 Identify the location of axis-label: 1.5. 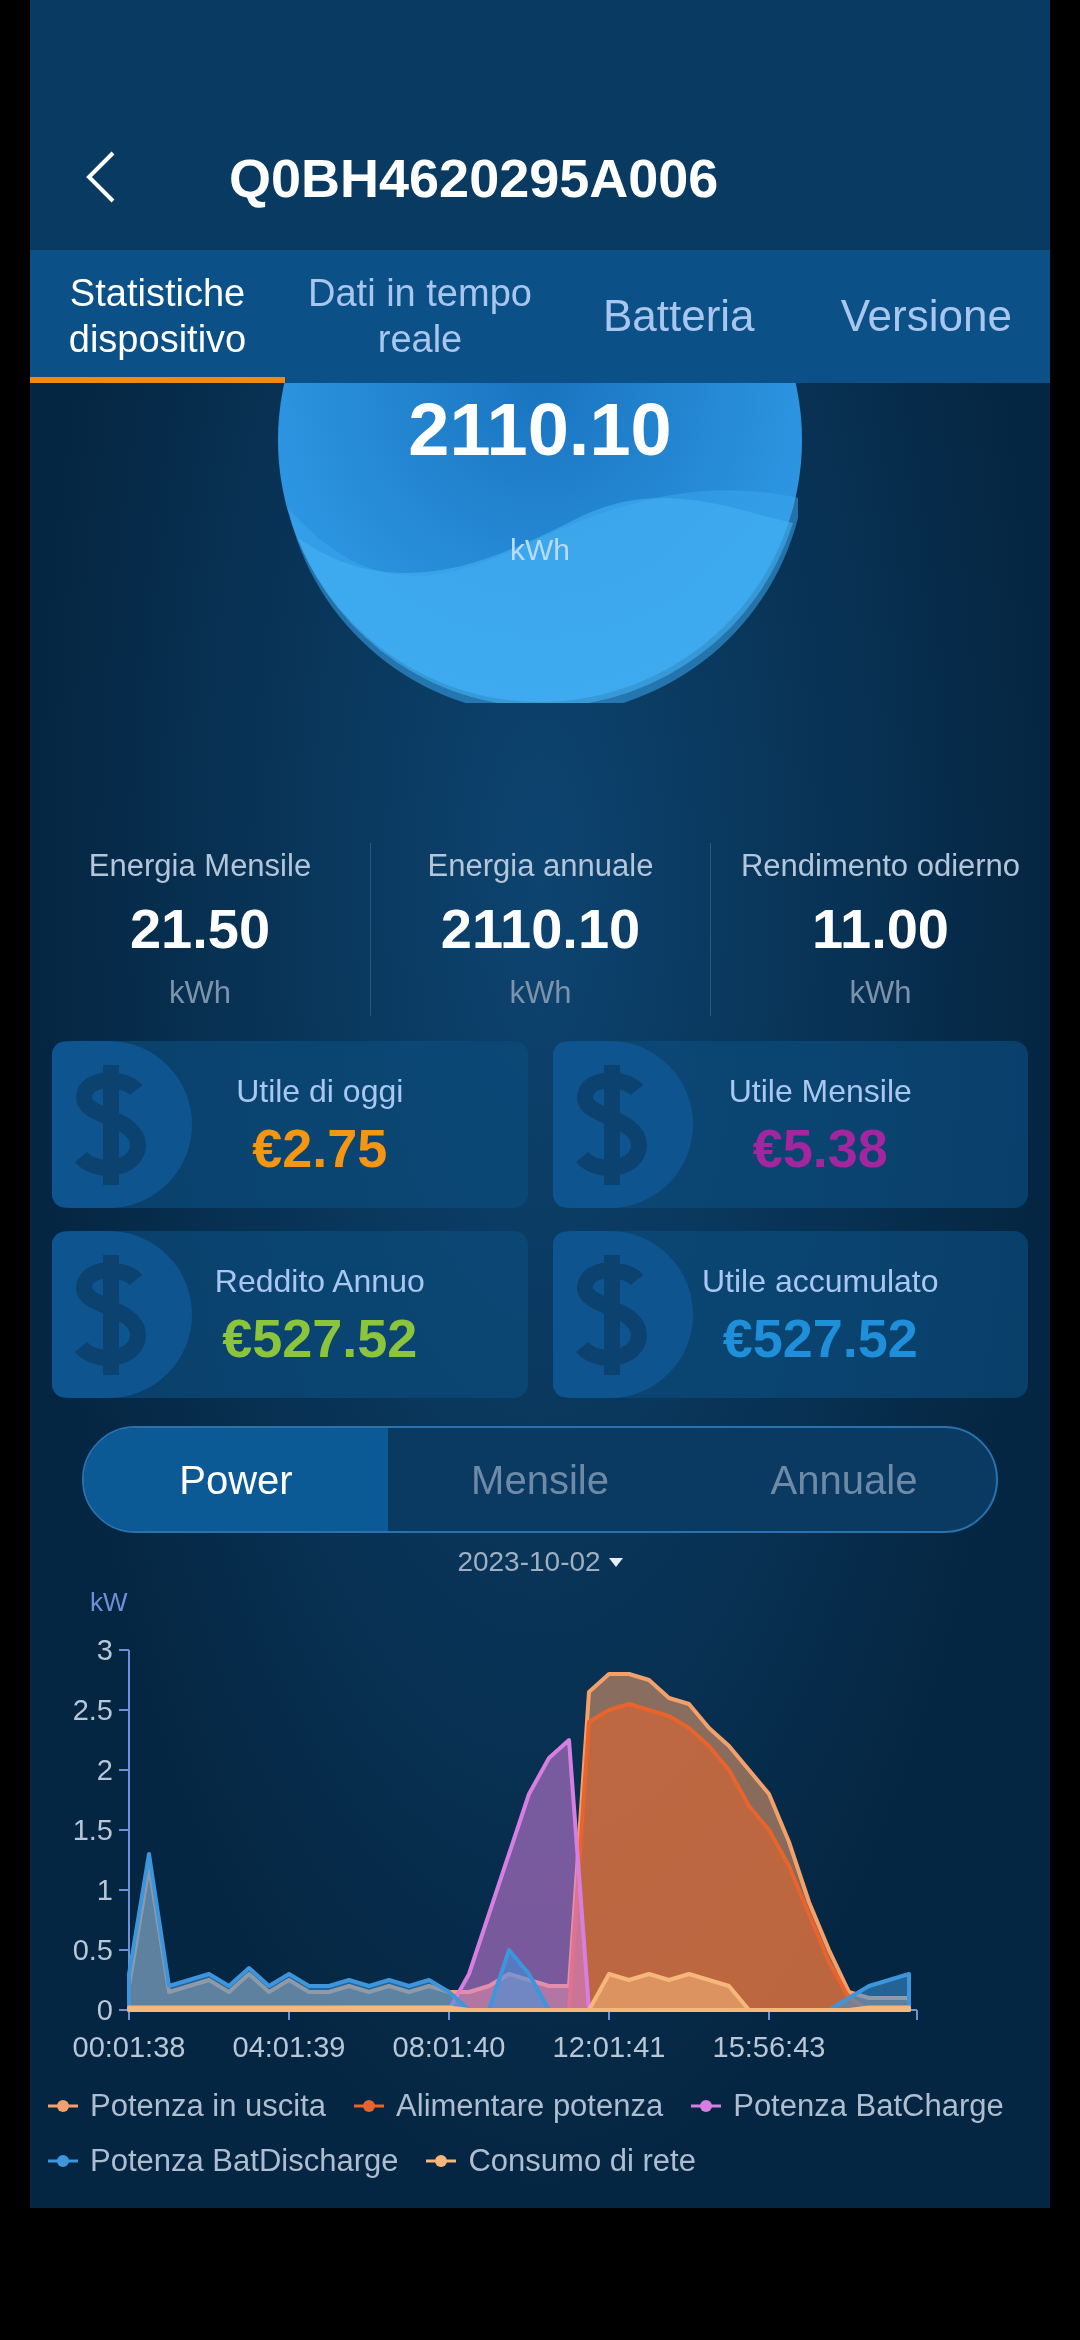
(92, 1830).